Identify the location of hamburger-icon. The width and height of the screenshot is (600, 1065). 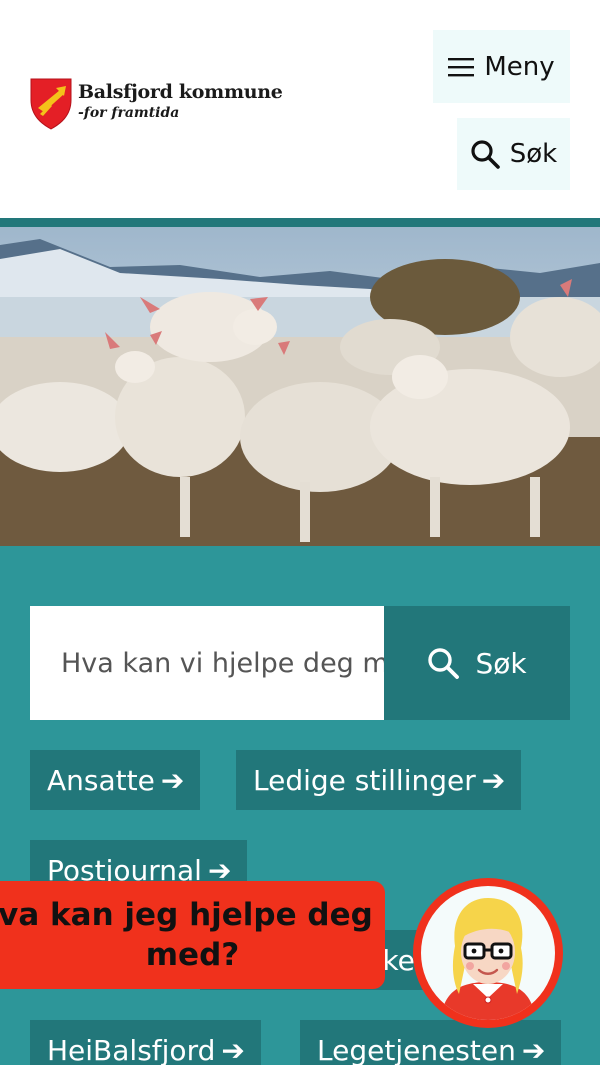
(461, 66).